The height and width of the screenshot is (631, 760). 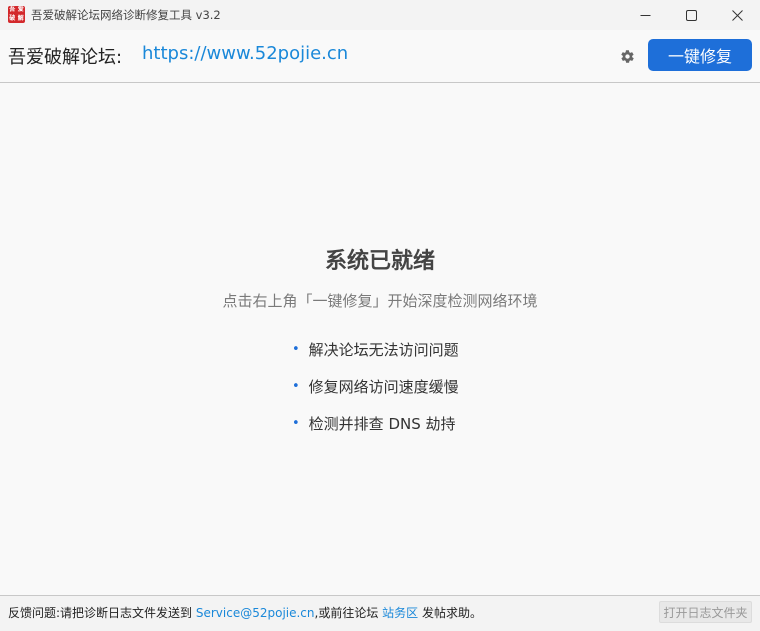 What do you see at coordinates (379, 261) in the screenshot?
I see `status-title: 系统已就绪` at bounding box center [379, 261].